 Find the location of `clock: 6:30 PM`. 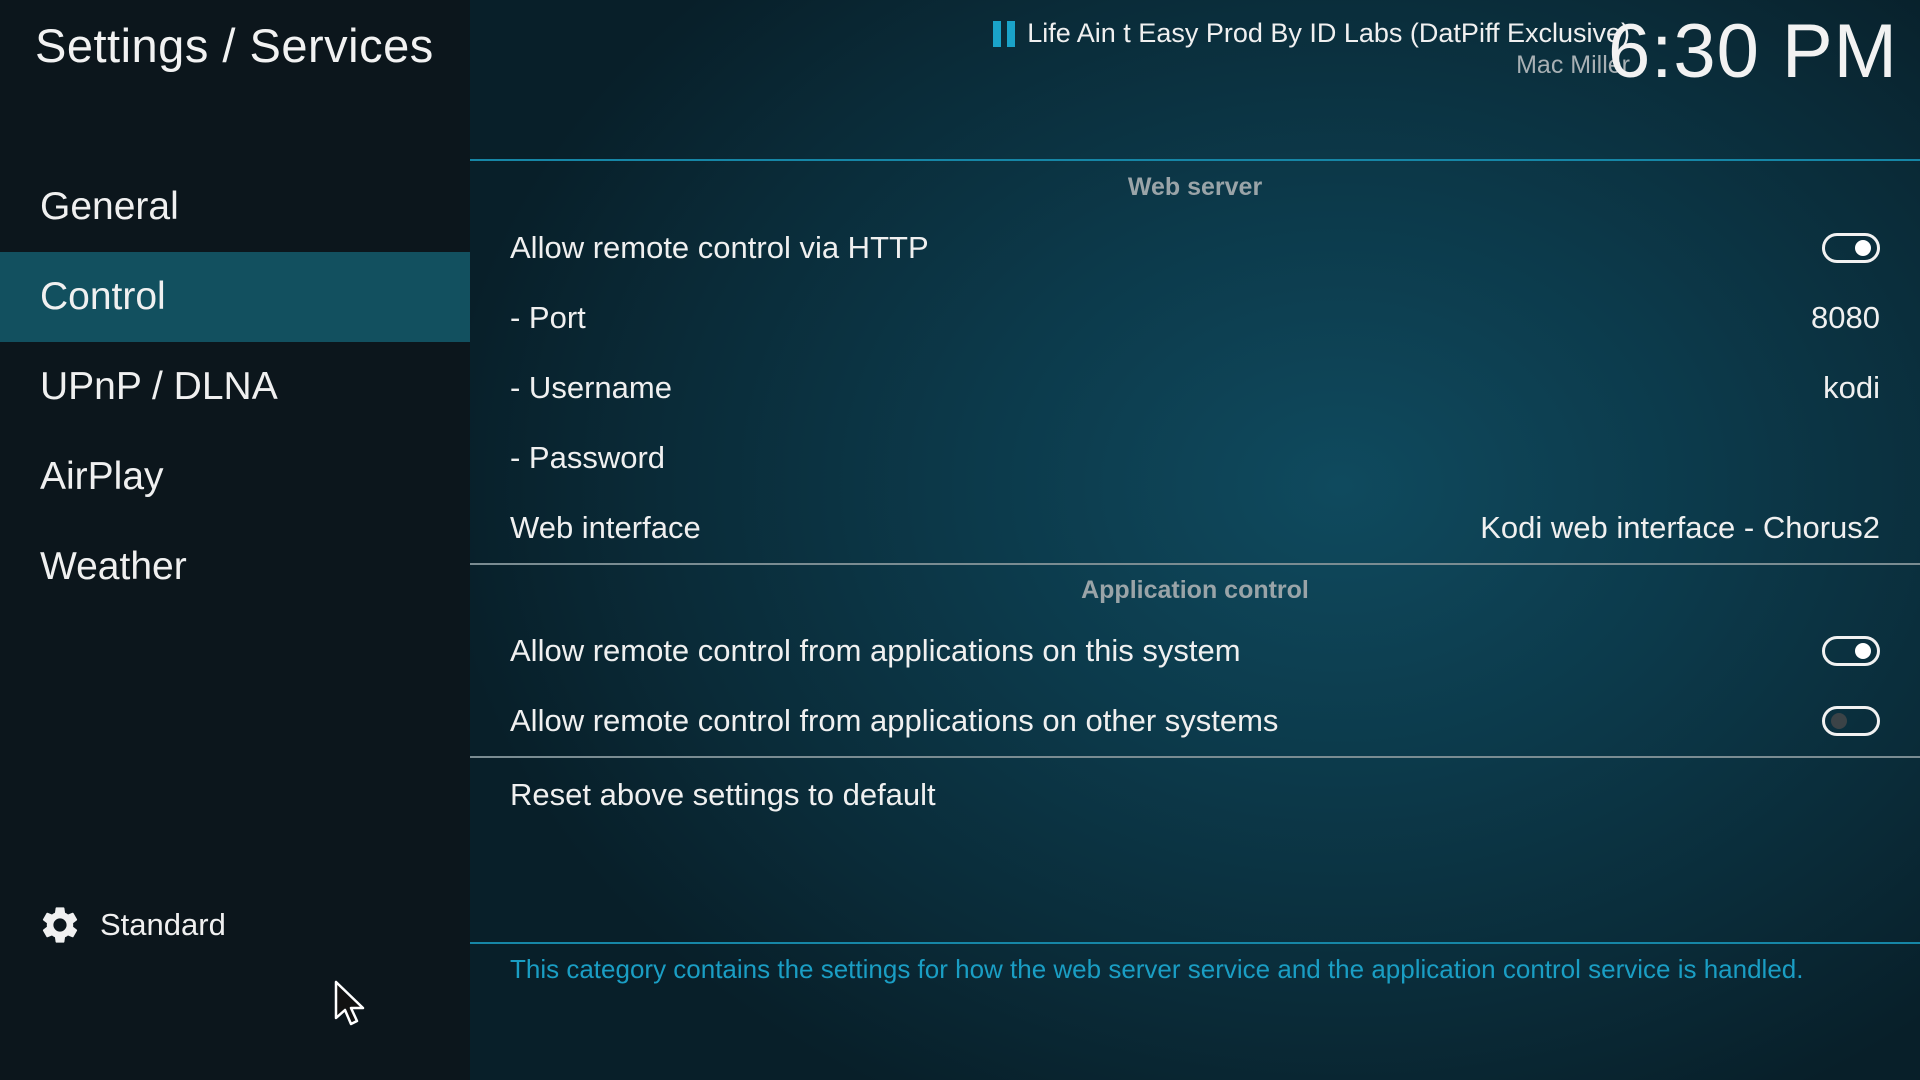

clock: 6:30 PM is located at coordinates (1752, 51).